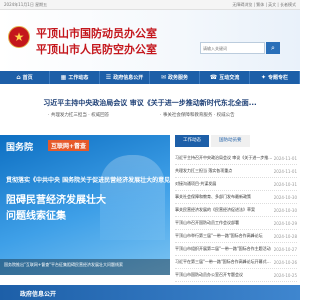  Describe the element at coordinates (38, 294) in the screenshot. I see `gov-info-section-label: 政府信息公开` at that location.